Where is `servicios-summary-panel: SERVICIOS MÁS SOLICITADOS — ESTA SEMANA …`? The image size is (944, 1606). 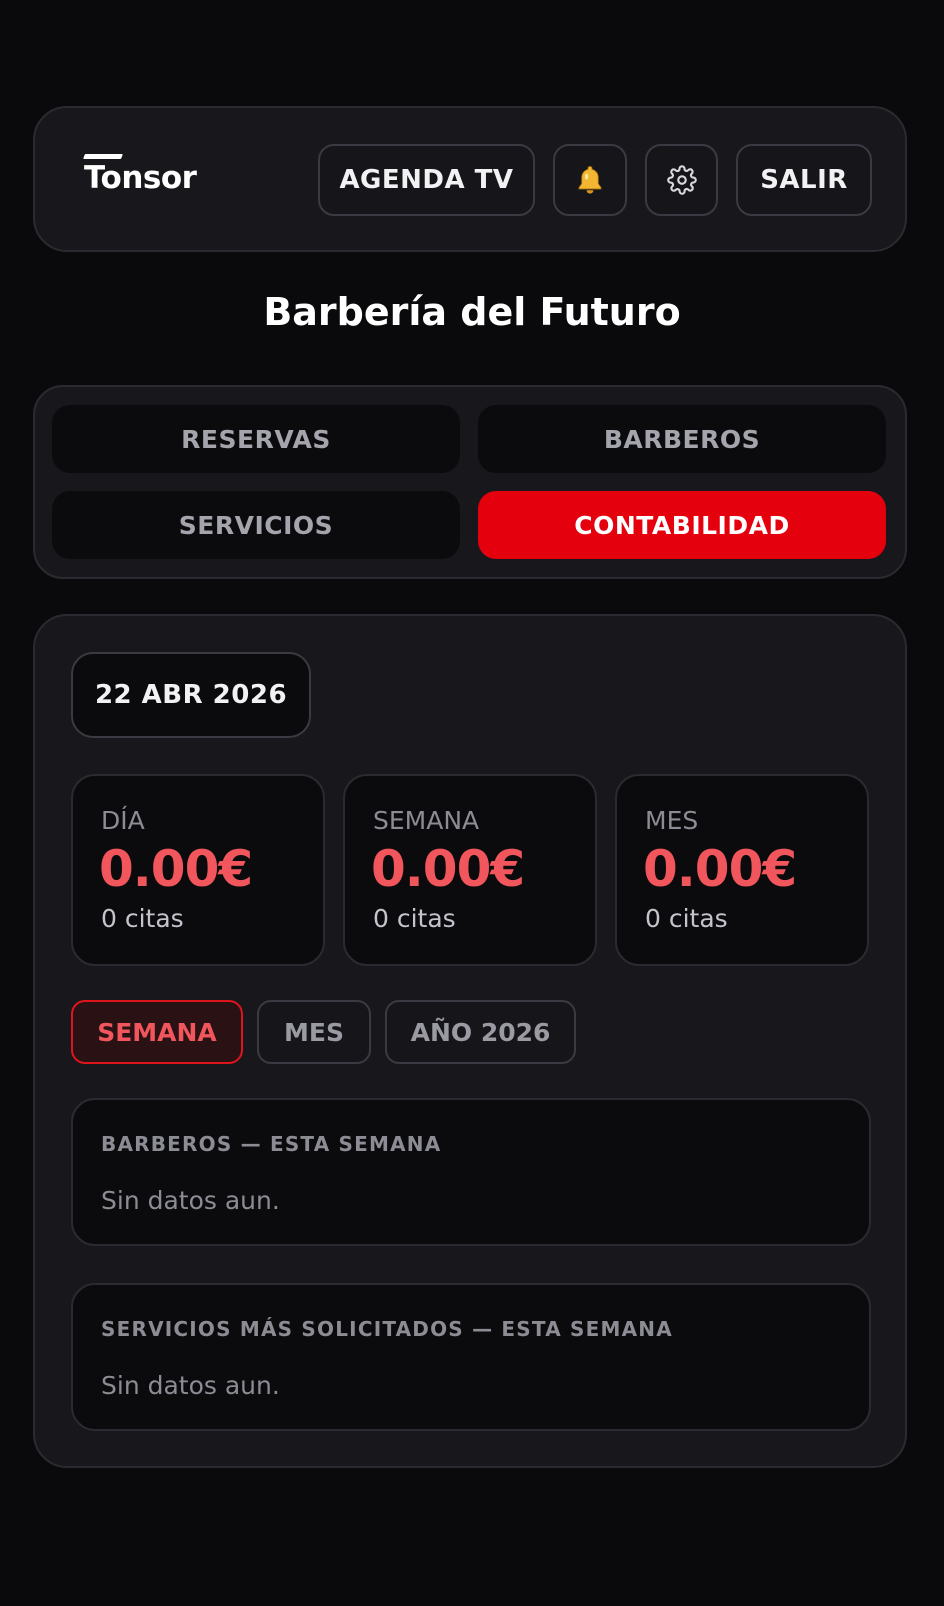 servicios-summary-panel: SERVICIOS MÁS SOLICITADOS — ESTA SEMANA … is located at coordinates (471, 1357).